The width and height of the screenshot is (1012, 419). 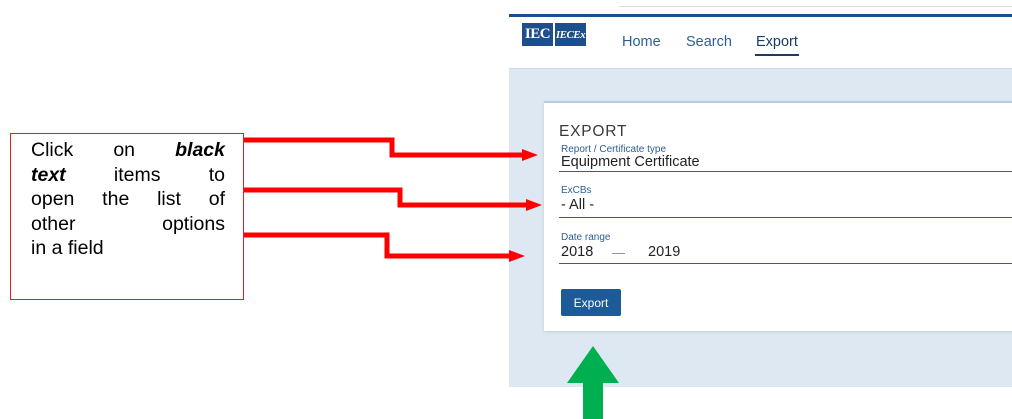 What do you see at coordinates (591, 302) in the screenshot?
I see `export-button: Export` at bounding box center [591, 302].